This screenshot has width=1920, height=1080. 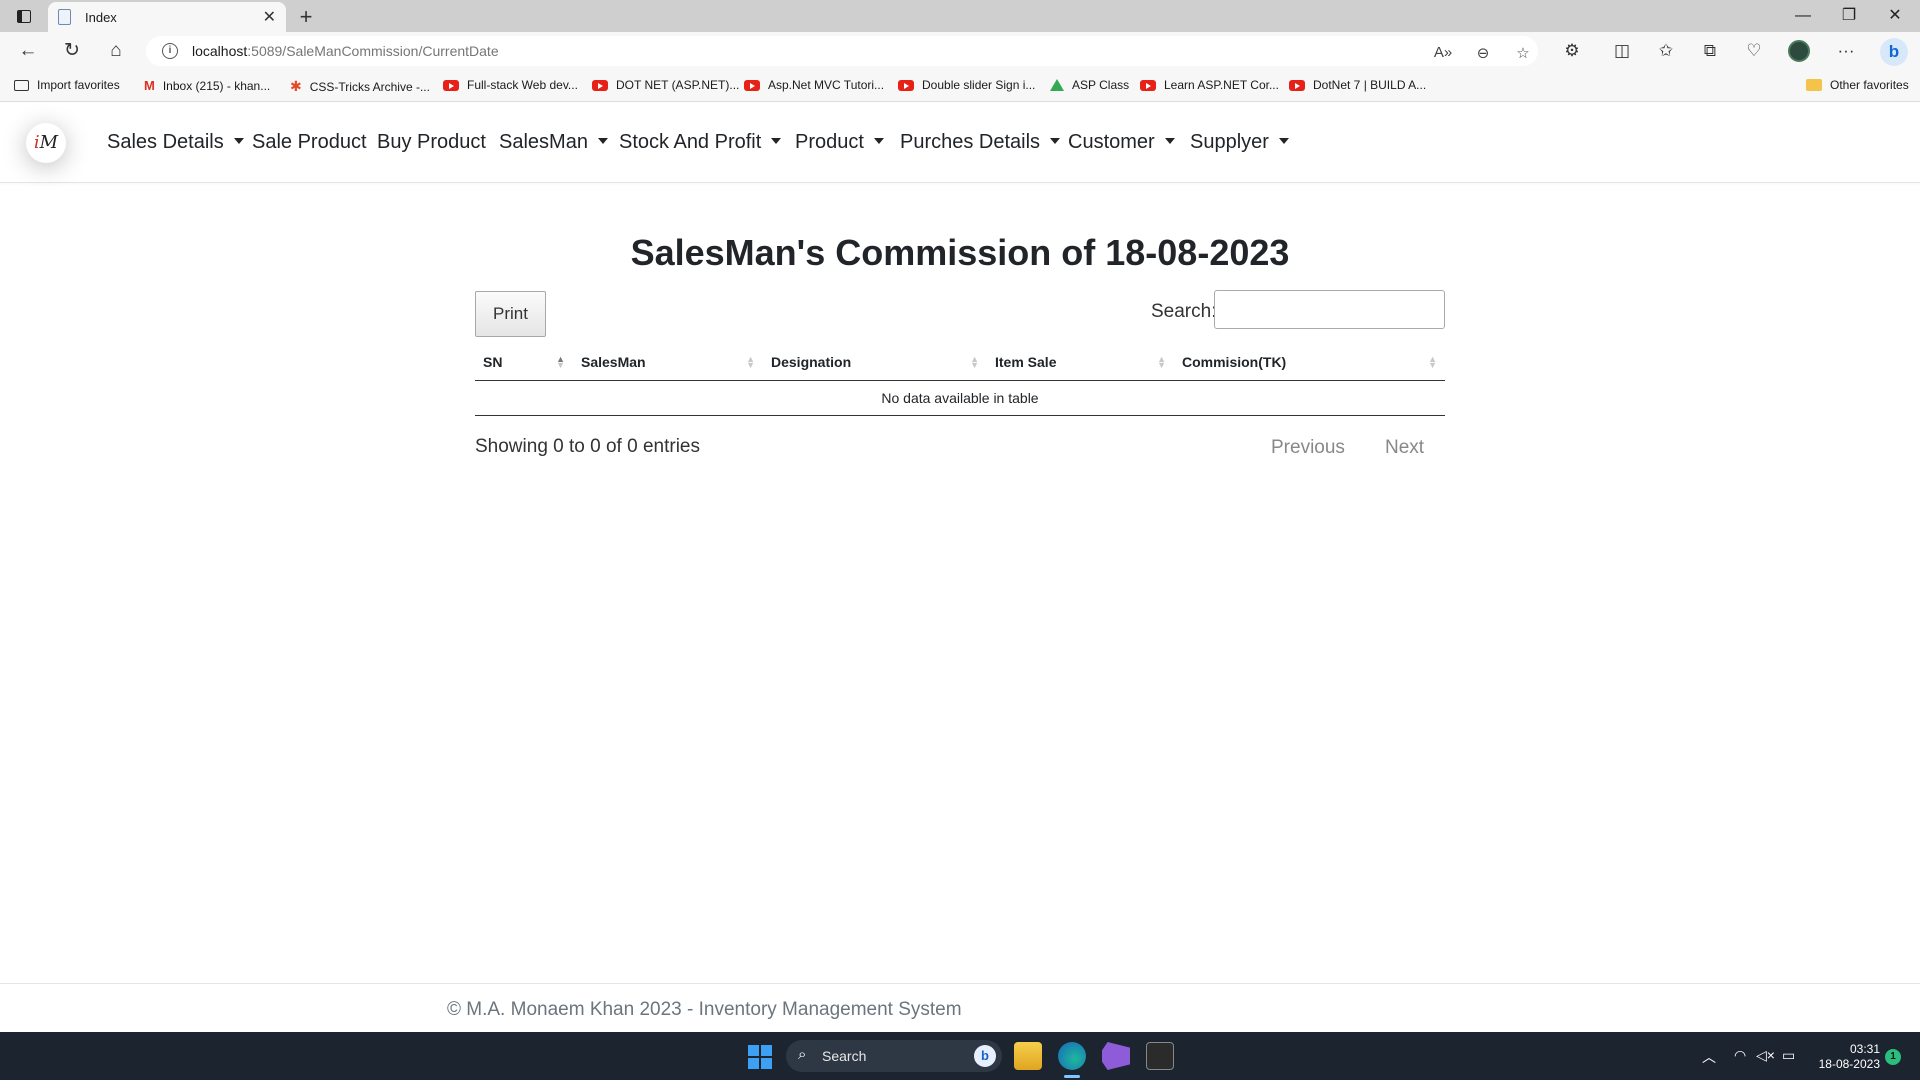 I want to click on site-info-icon: i, so click(x=170, y=51).